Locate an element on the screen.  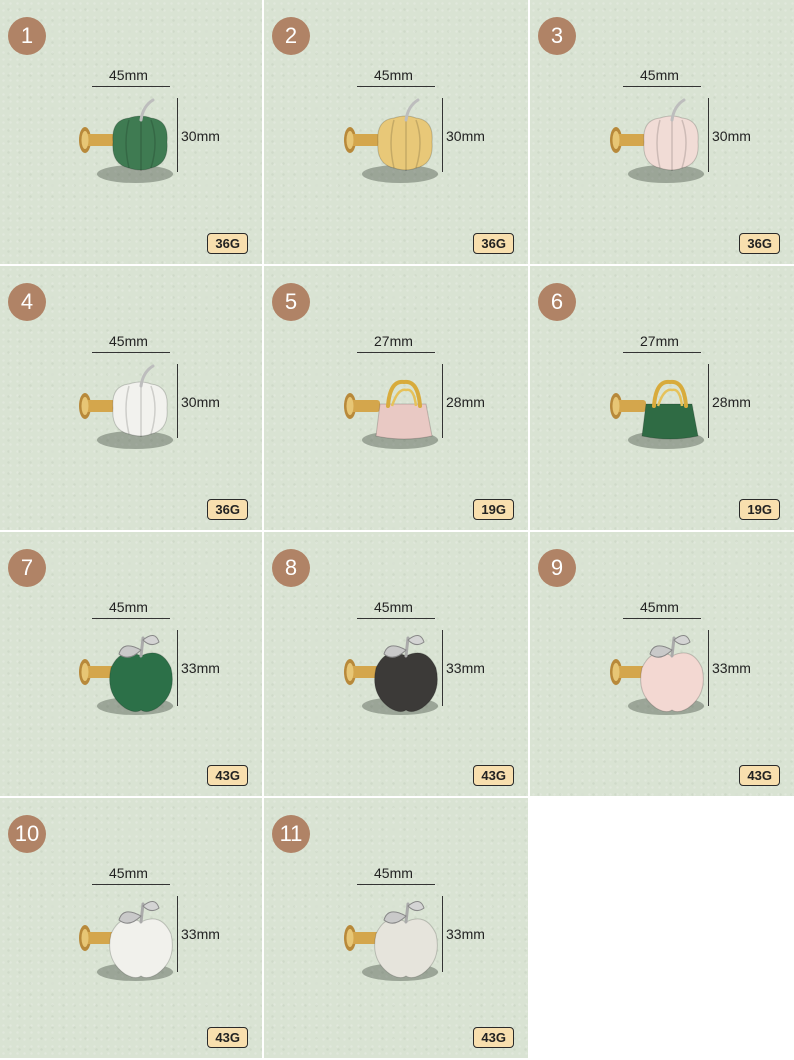
product-card: 8 45mm 33mm 43G is located at coordinates (396, 664).